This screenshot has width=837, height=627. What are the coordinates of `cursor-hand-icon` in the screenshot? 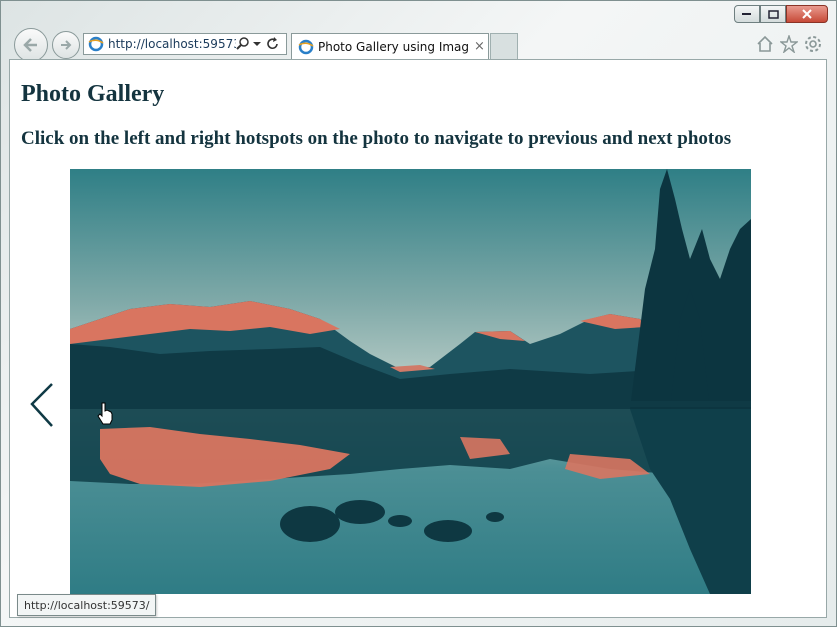 It's located at (105, 413).